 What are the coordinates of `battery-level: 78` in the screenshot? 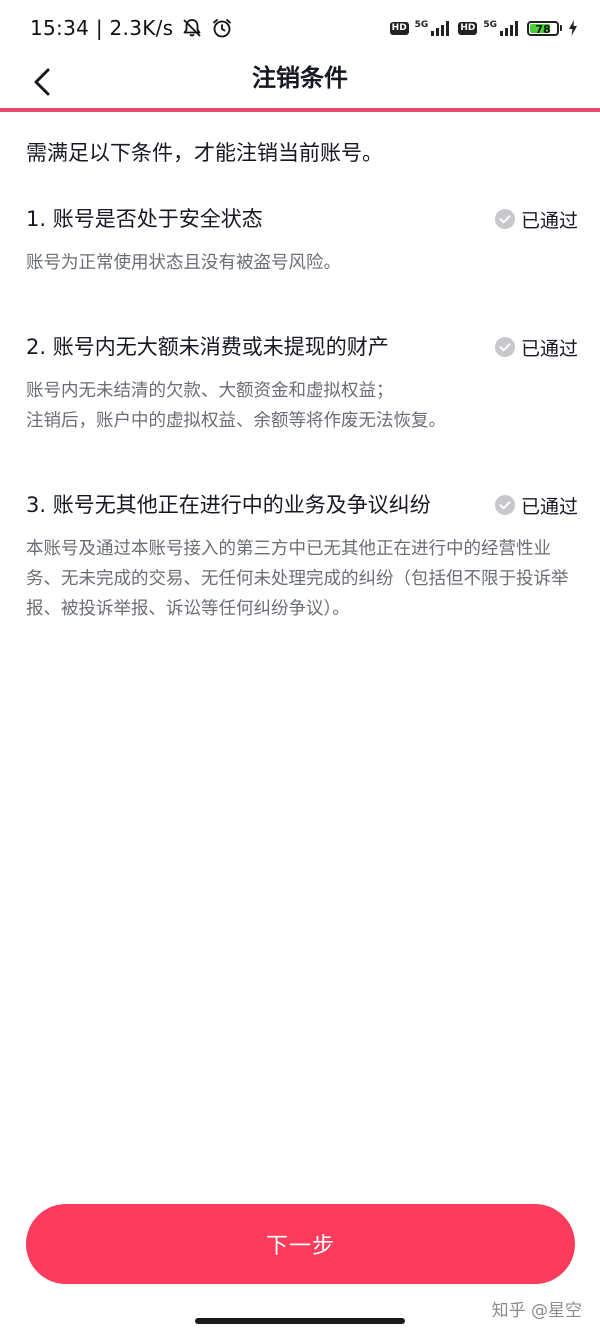 It's located at (543, 29).